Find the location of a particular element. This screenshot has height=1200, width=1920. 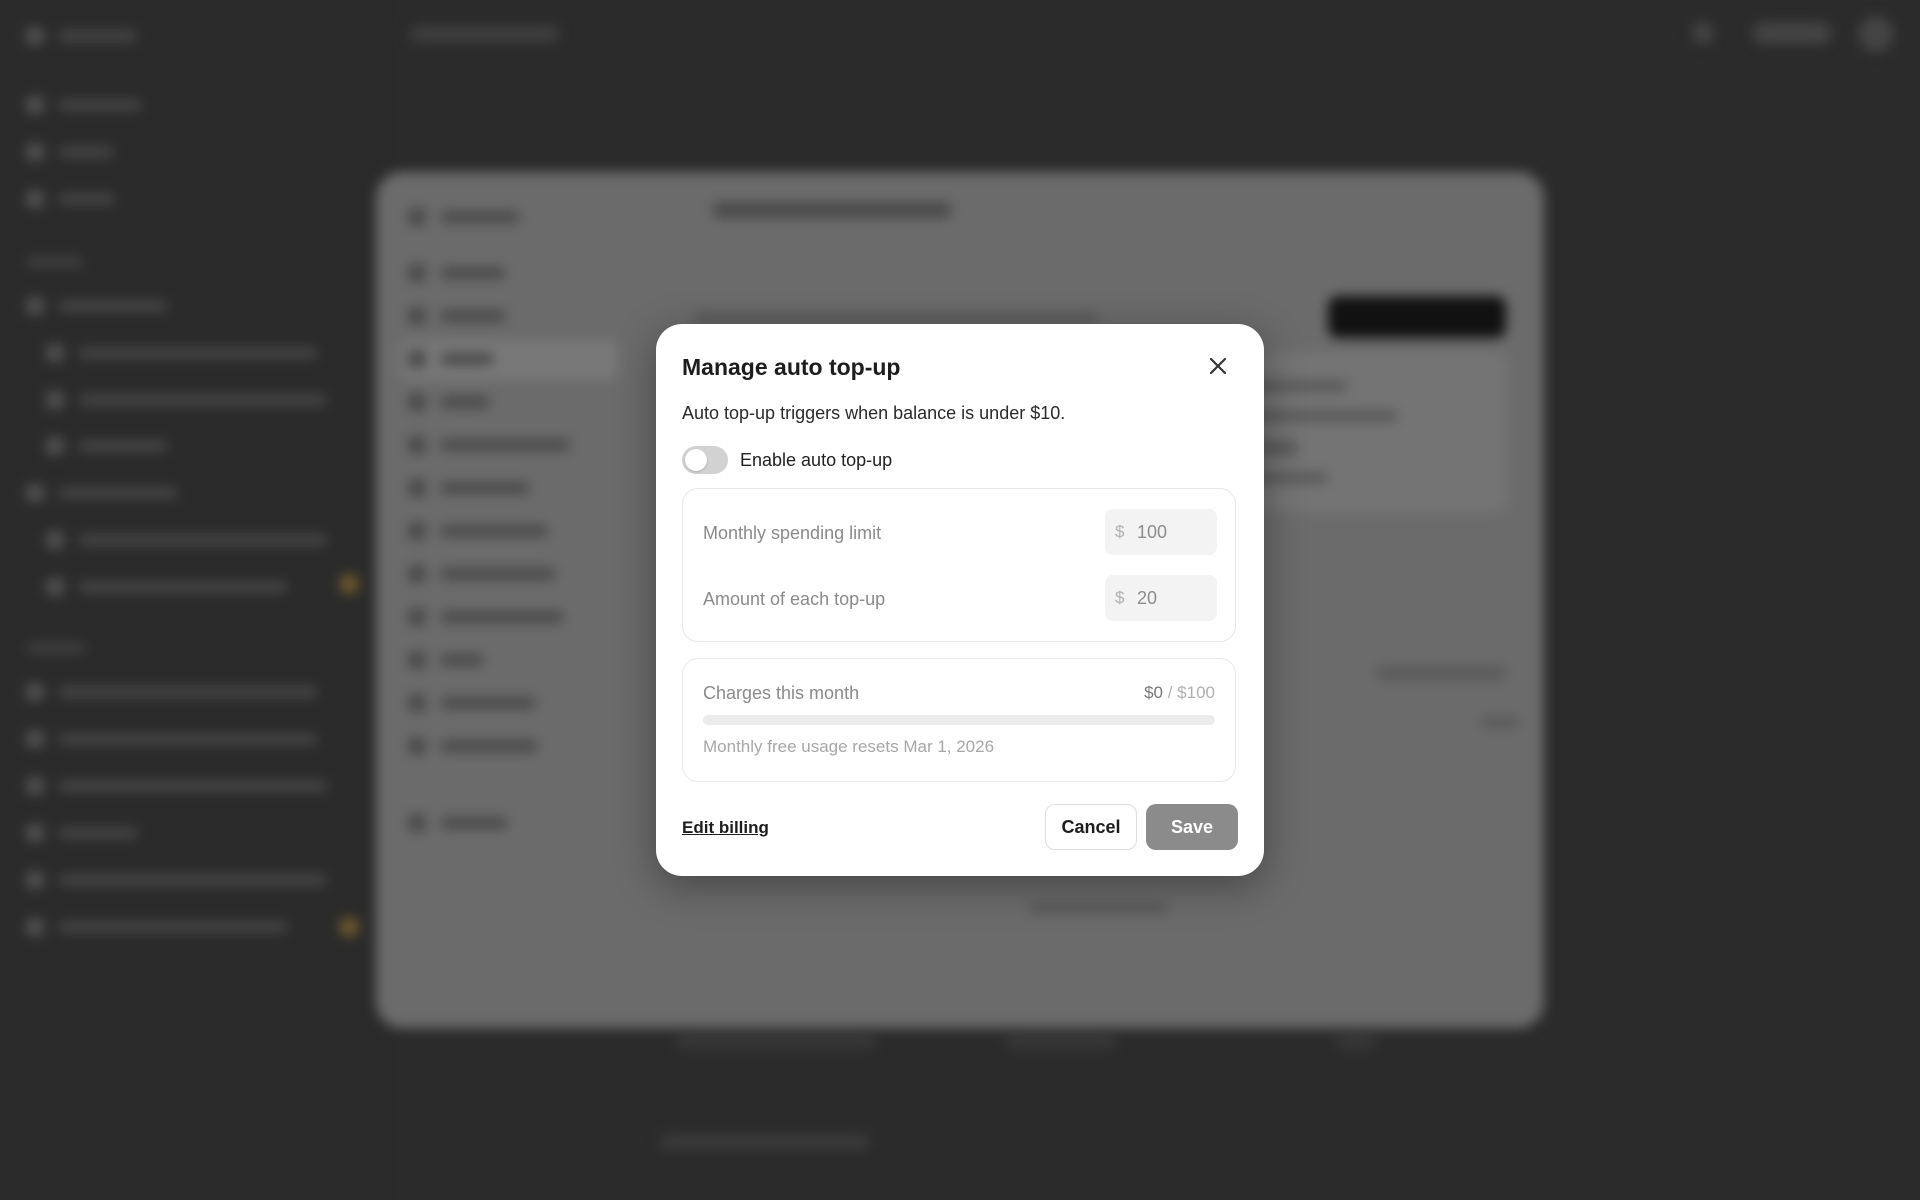

cancel-button: Cancel is located at coordinates (1091, 827).